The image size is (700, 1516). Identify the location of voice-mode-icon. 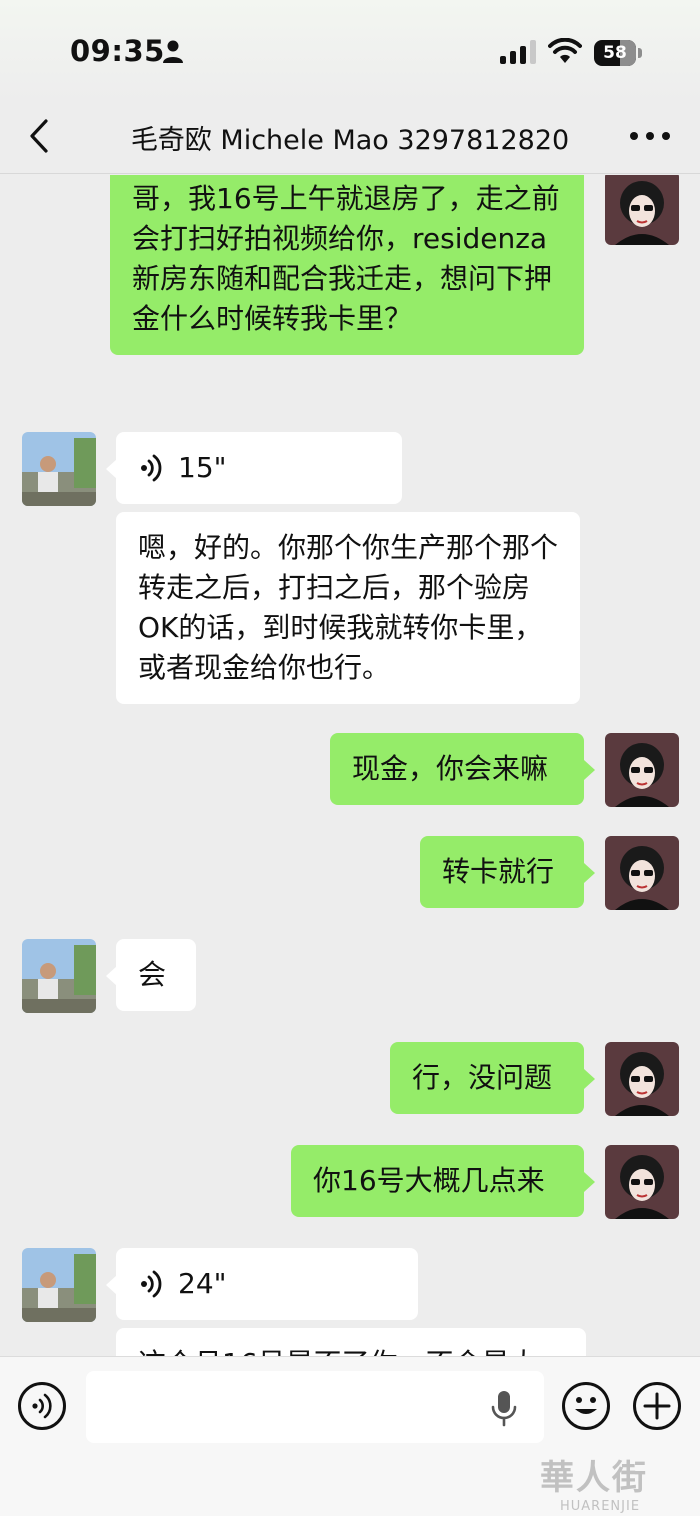
(42, 1406).